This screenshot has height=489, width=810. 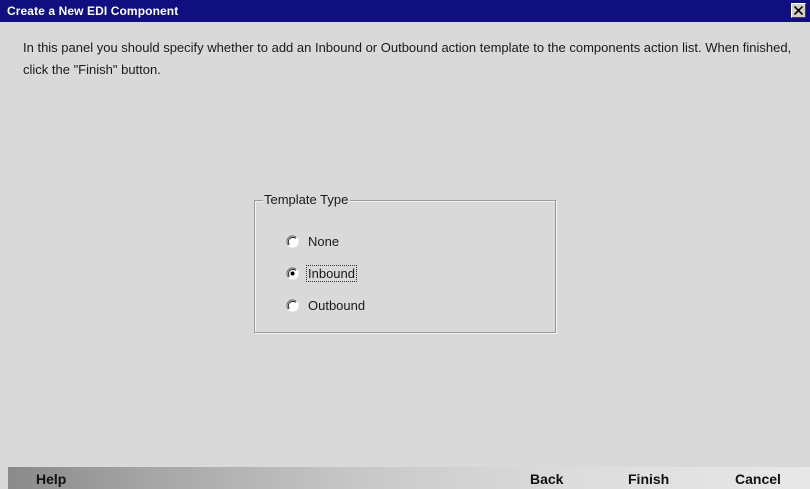 I want to click on close-button, so click(x=798, y=10).